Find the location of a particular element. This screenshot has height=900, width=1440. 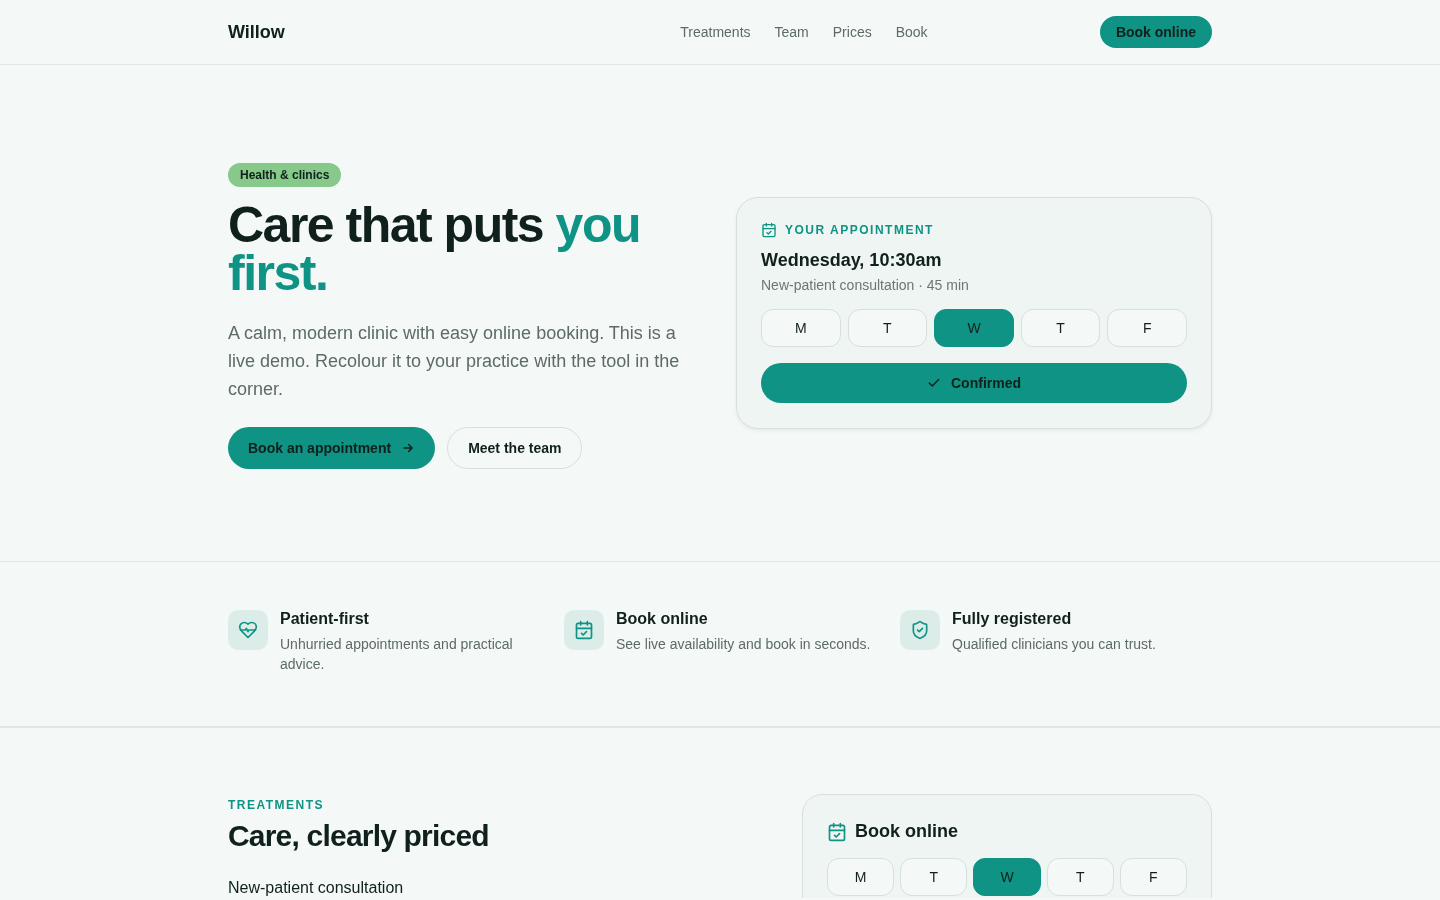

treatment-name: New-patient consultation is located at coordinates (316, 888).